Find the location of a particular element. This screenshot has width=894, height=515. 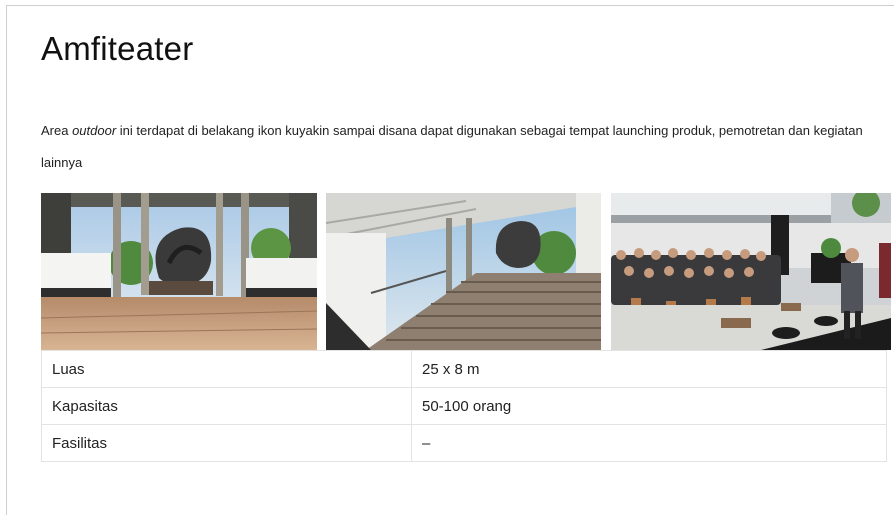

table-row: Luas 25 x 8 m is located at coordinates (464, 369).